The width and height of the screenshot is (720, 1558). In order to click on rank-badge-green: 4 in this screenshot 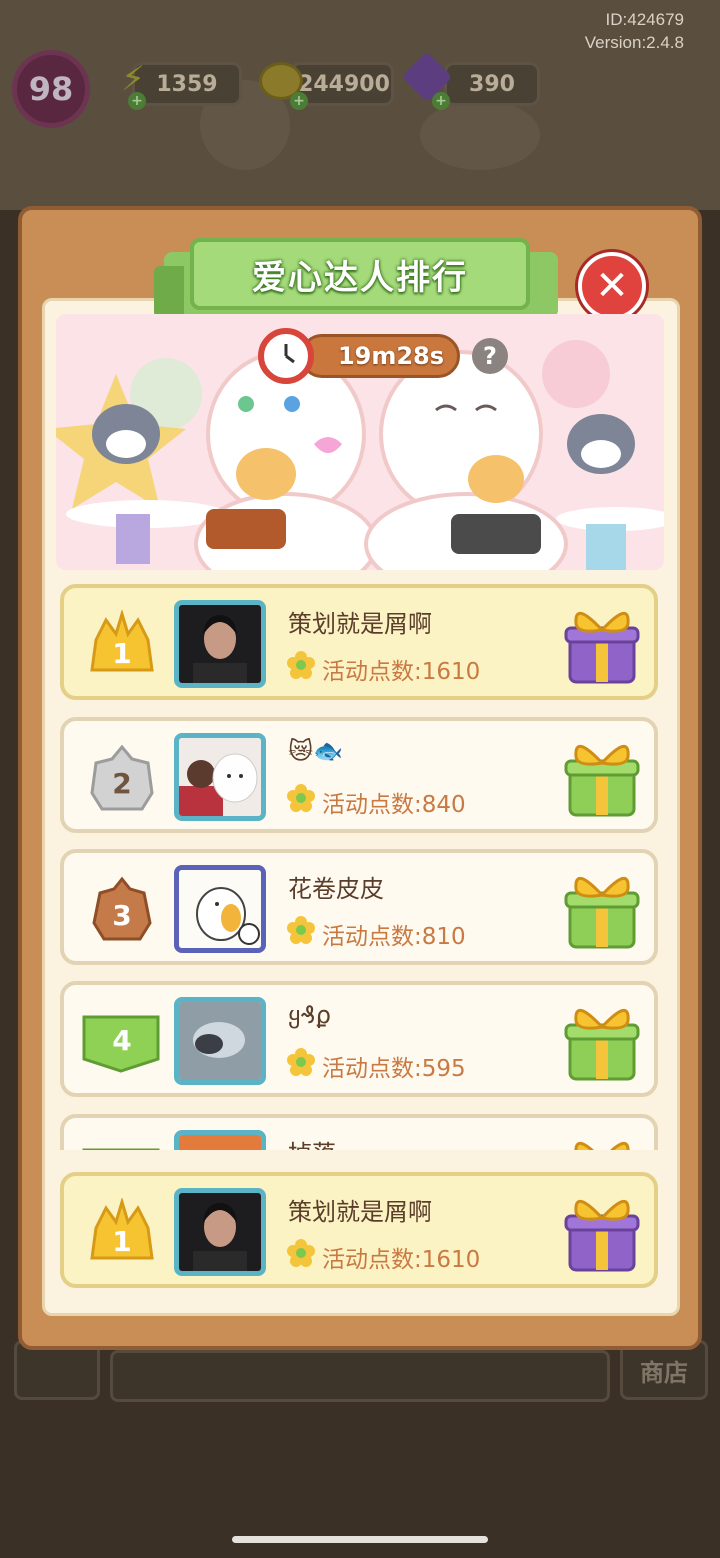, I will do `click(121, 1043)`.